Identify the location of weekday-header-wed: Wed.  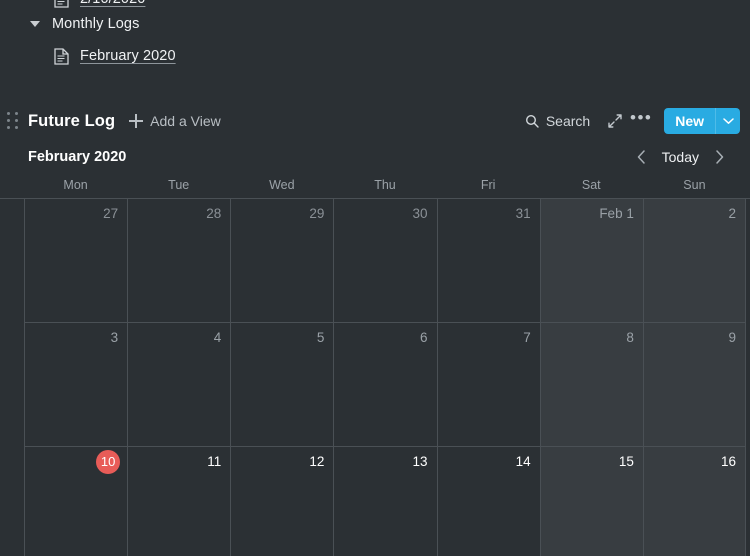
(282, 185).